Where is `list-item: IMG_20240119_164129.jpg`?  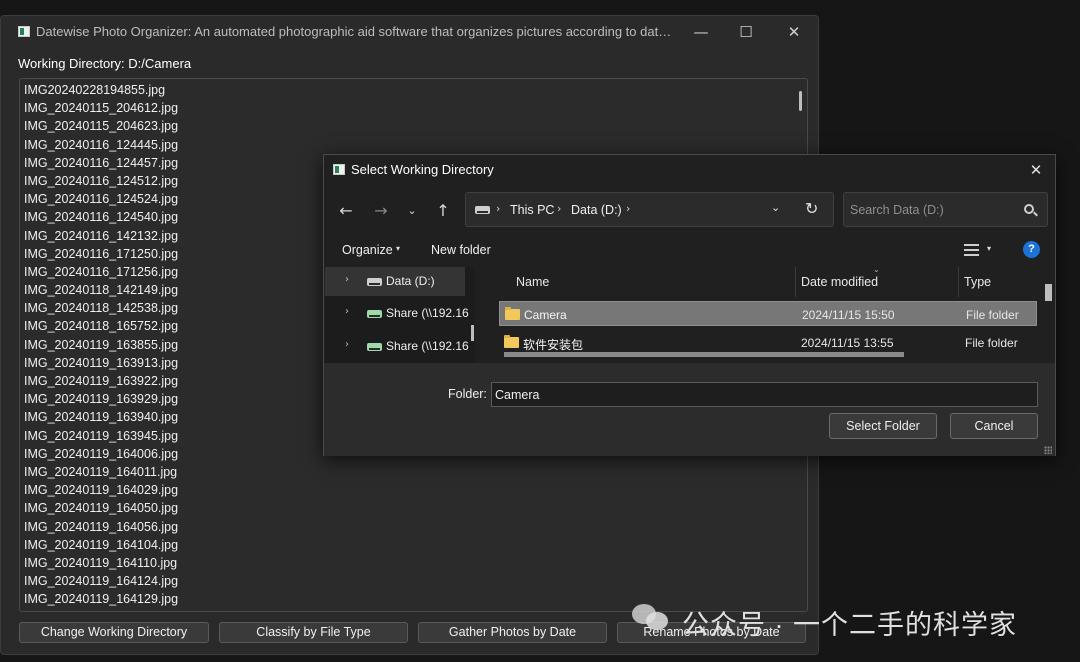 list-item: IMG_20240119_164129.jpg is located at coordinates (101, 599).